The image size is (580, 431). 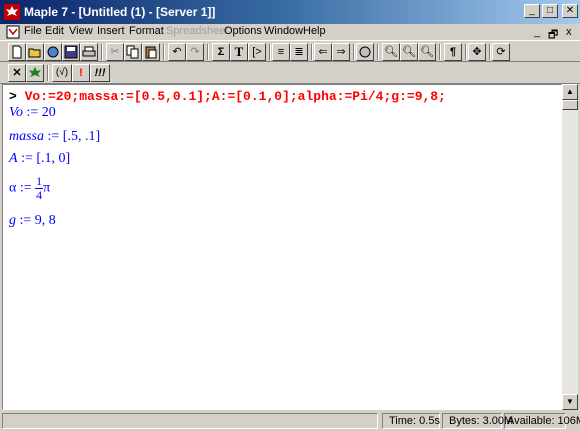 I want to click on toggle-expression-button: (√), so click(x=62, y=73).